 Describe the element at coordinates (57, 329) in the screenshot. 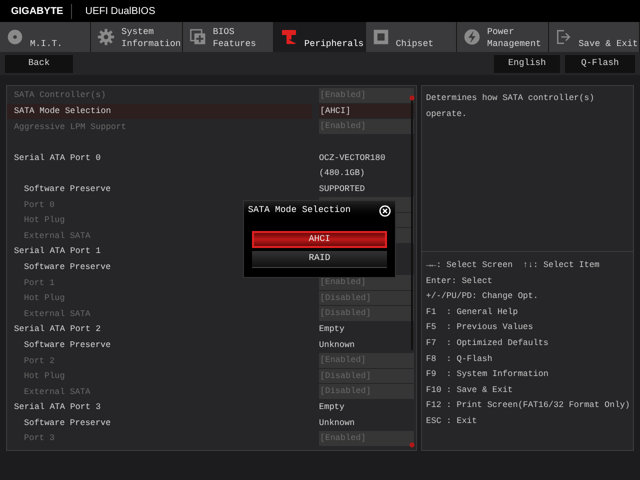

I see `setting-label: Serial ATA Port 2` at that location.